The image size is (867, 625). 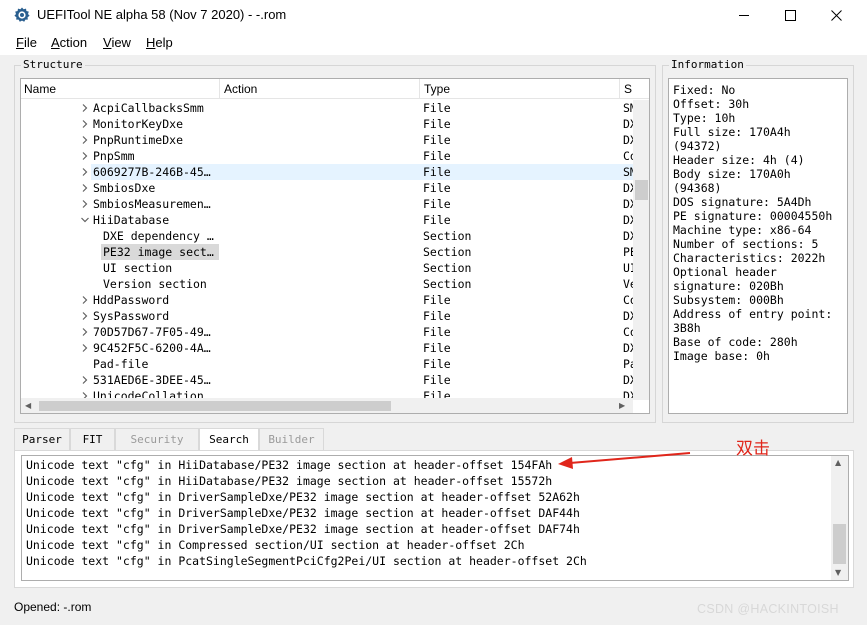 What do you see at coordinates (327, 236) in the screenshot?
I see `tree-row: DXE dependency … Section DX` at bounding box center [327, 236].